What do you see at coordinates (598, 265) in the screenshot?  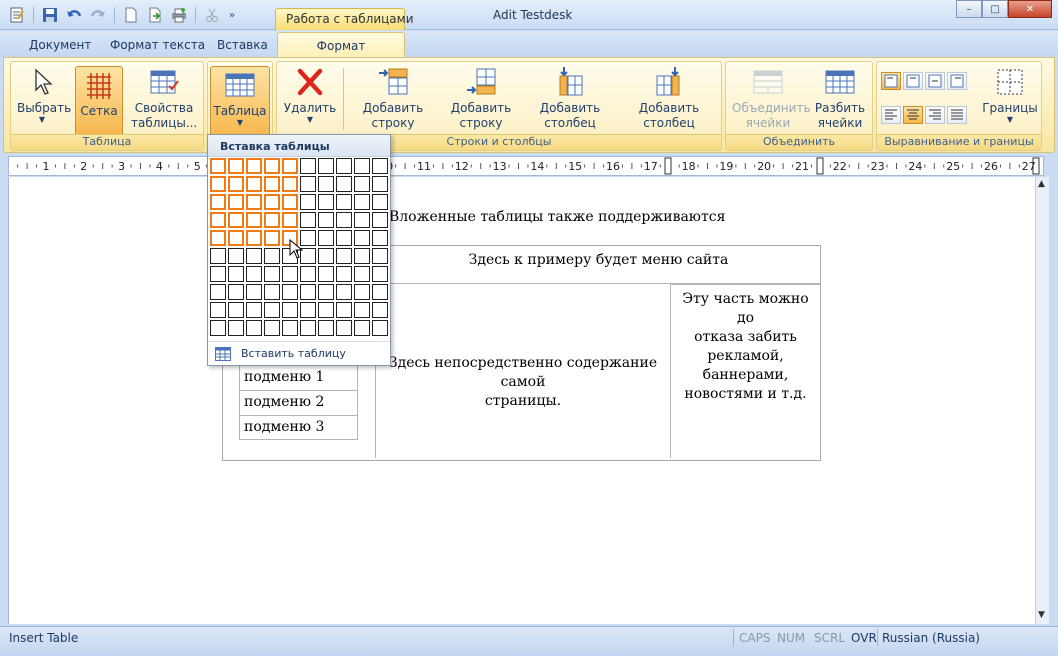 I see `table-cell-header: Здесь к примеру будет меню сайта` at bounding box center [598, 265].